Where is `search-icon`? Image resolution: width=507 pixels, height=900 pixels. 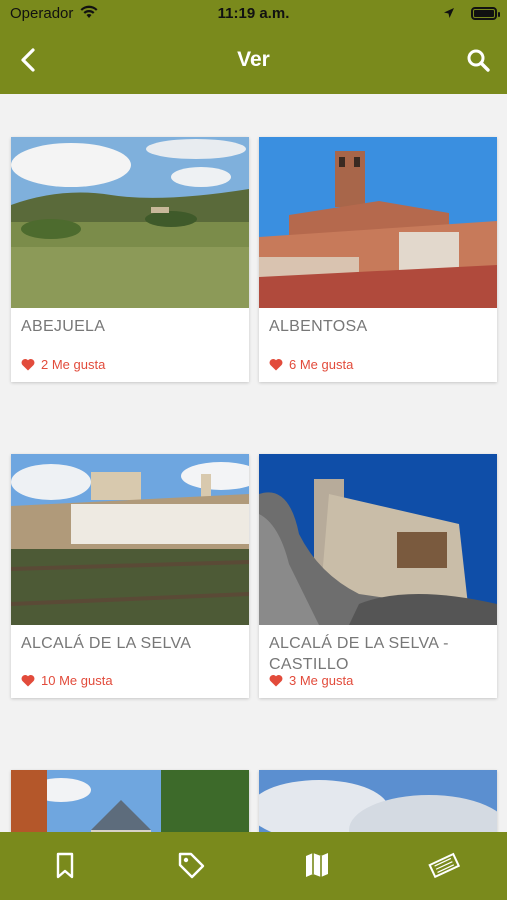
search-icon is located at coordinates (478, 60).